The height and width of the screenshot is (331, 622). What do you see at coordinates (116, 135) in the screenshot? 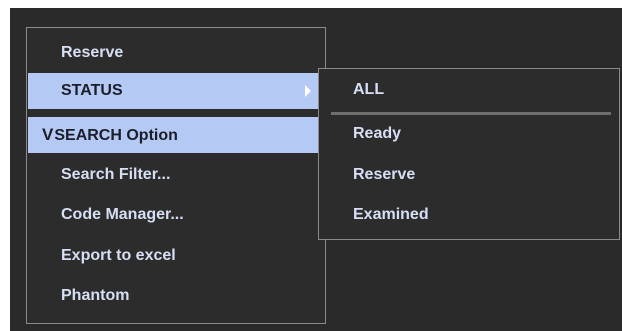
I see `menu-item-label: SEARCH Option` at bounding box center [116, 135].